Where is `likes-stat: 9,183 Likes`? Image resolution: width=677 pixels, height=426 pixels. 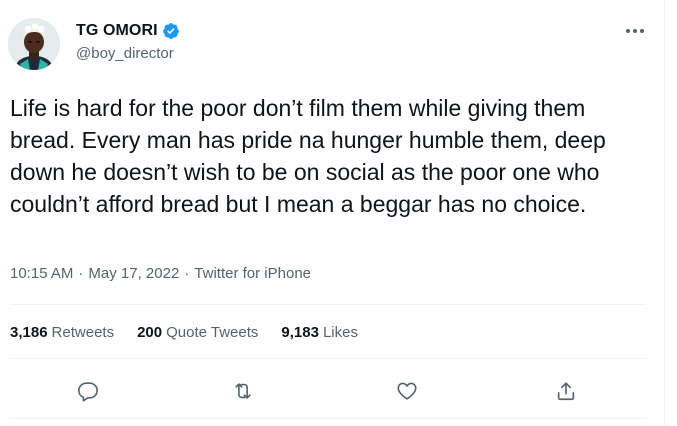 likes-stat: 9,183 Likes is located at coordinates (319, 332).